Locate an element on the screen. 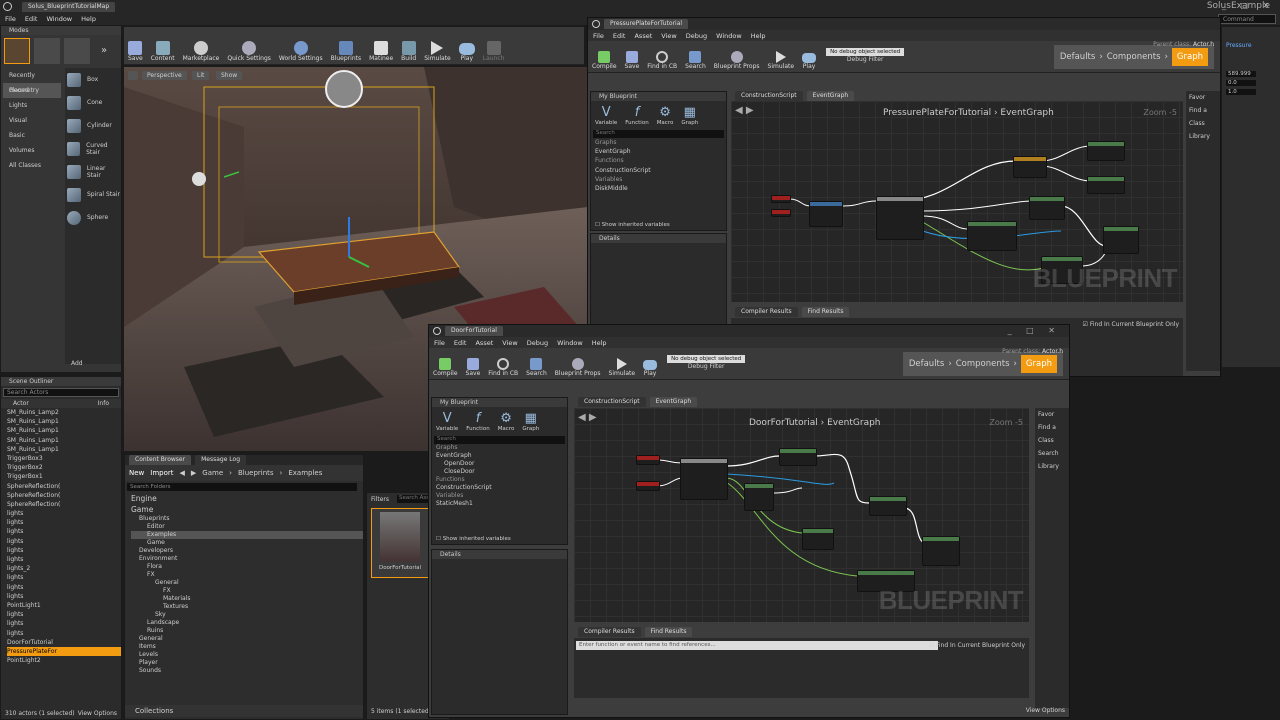 This screenshot has width=1280, height=720. compiler-results-tab: Compiler Results is located at coordinates (609, 632).